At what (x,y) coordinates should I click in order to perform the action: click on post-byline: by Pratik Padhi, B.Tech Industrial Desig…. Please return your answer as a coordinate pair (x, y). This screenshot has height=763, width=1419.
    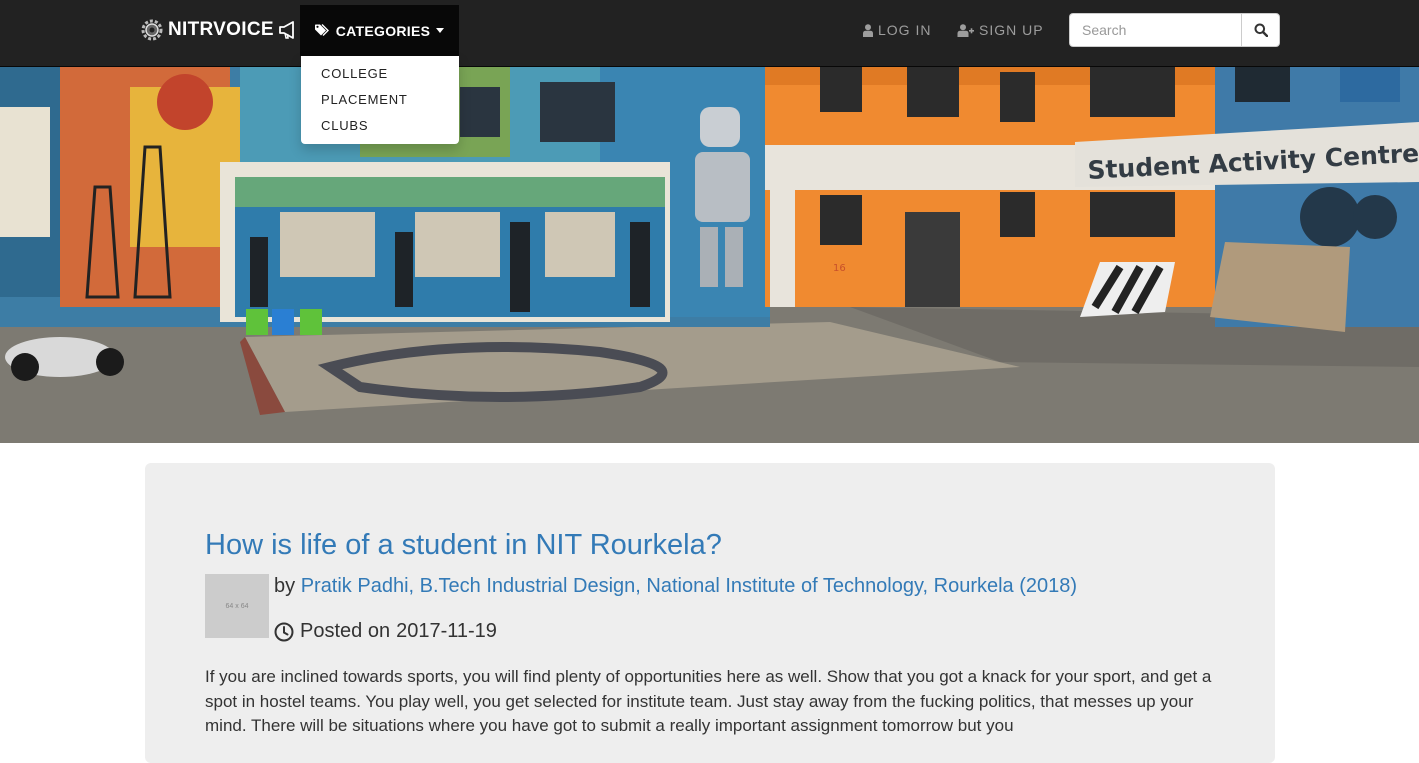
    Looking at the image, I should click on (675, 586).